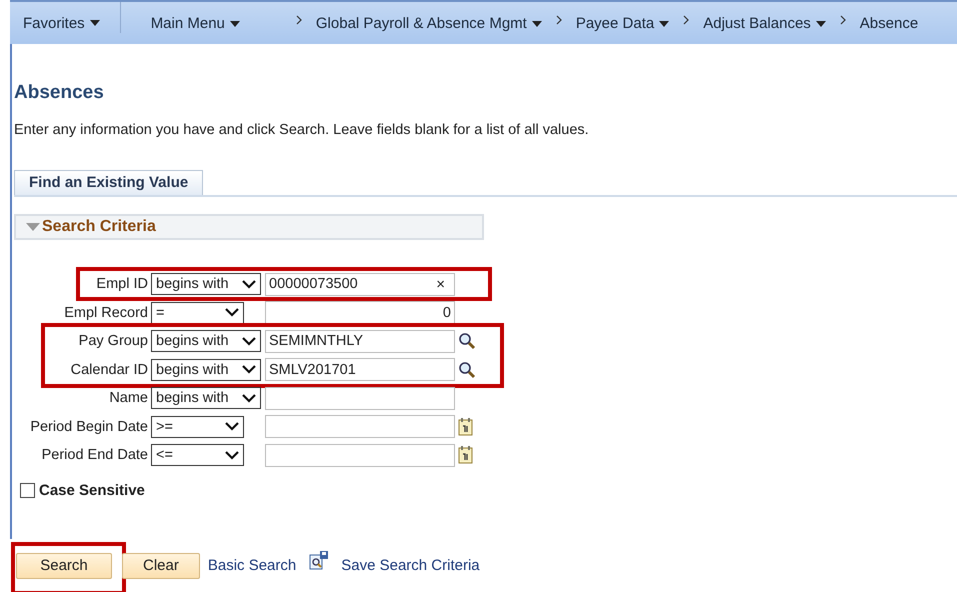  Describe the element at coordinates (360, 284) in the screenshot. I see `input-field: 00000073500 ×` at that location.